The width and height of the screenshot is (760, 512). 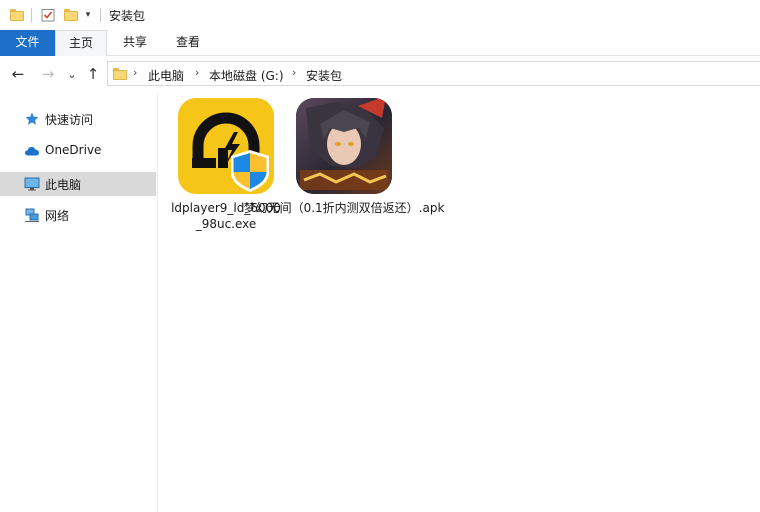 I want to click on sidebar-item-quick-access: 快速访问, so click(x=78, y=119).